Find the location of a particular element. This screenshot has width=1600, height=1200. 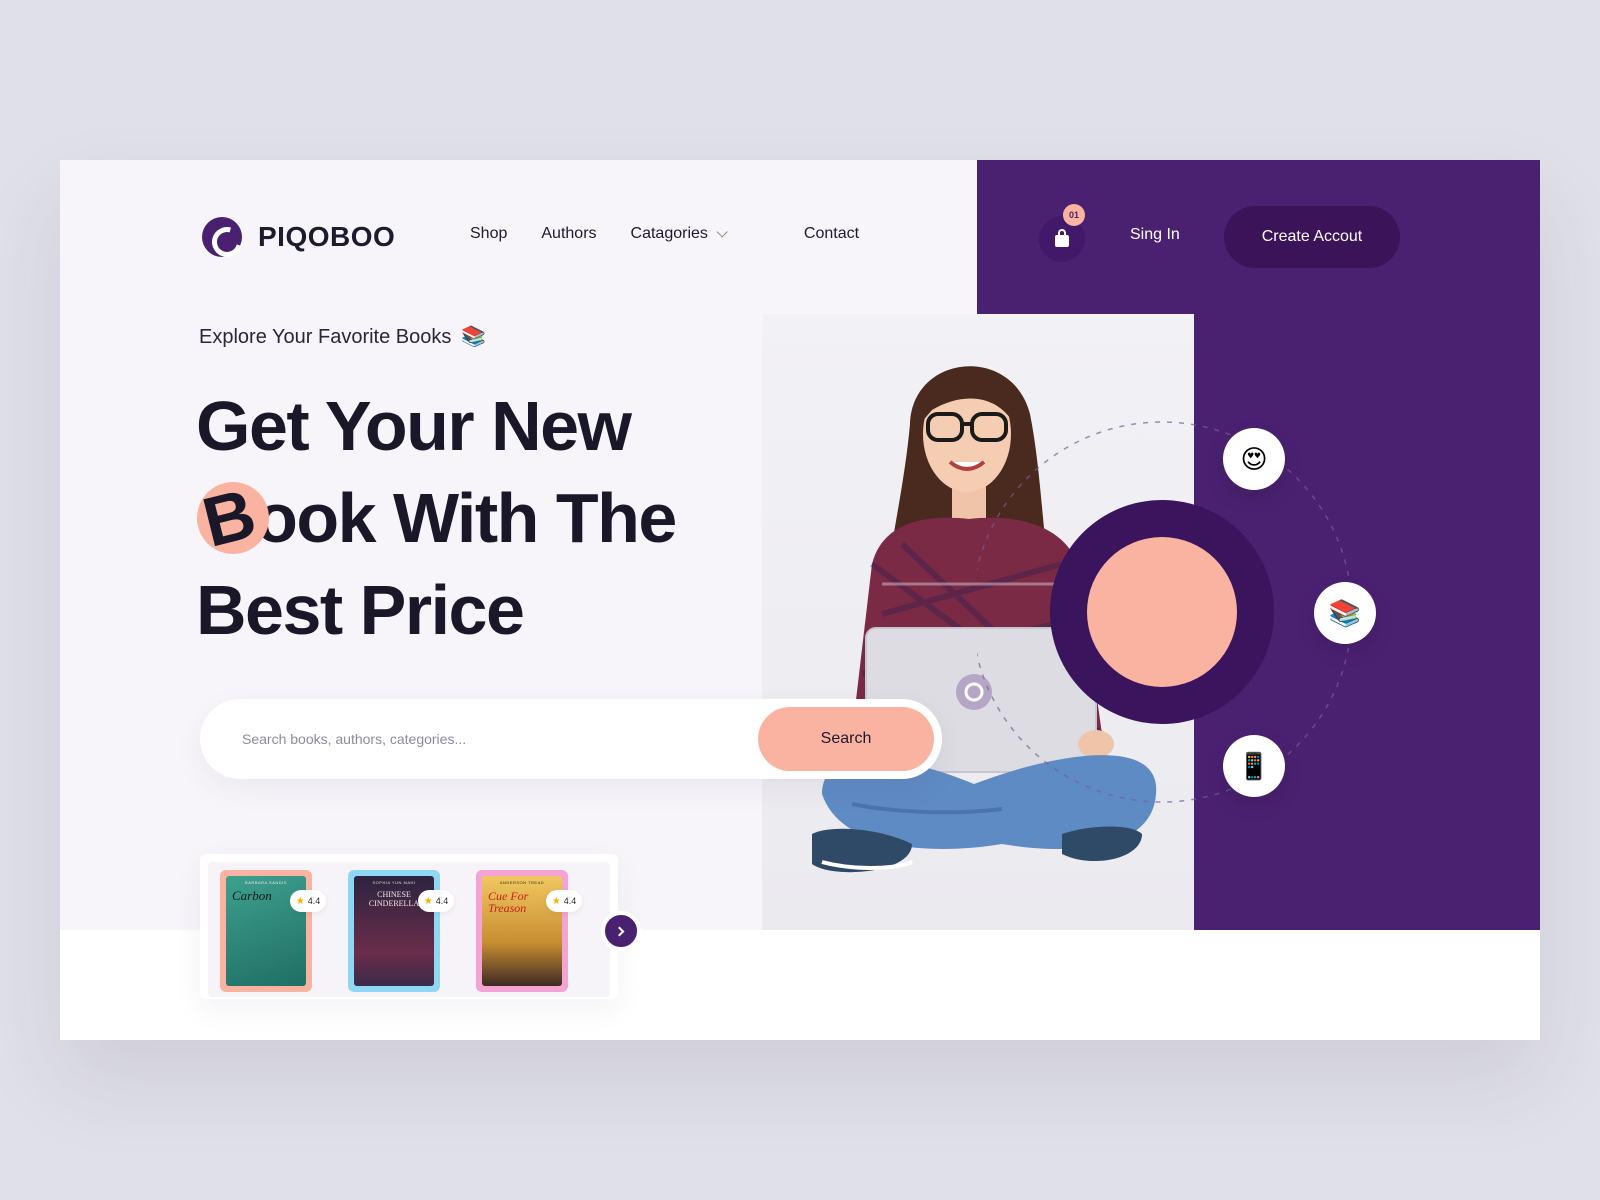

nav-item-categories-label: Catagories is located at coordinates (669, 233).